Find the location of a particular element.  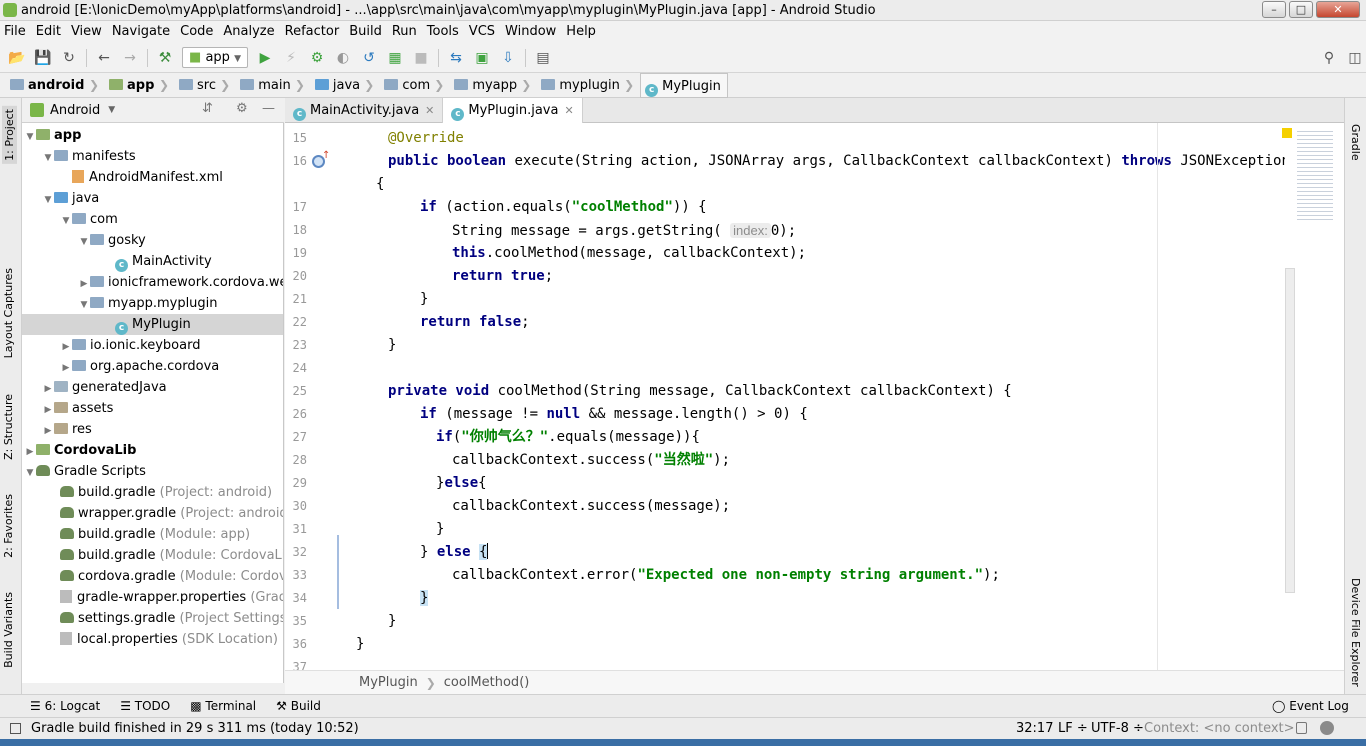

event-log-tab: ◯ Event Log is located at coordinates (1310, 706).